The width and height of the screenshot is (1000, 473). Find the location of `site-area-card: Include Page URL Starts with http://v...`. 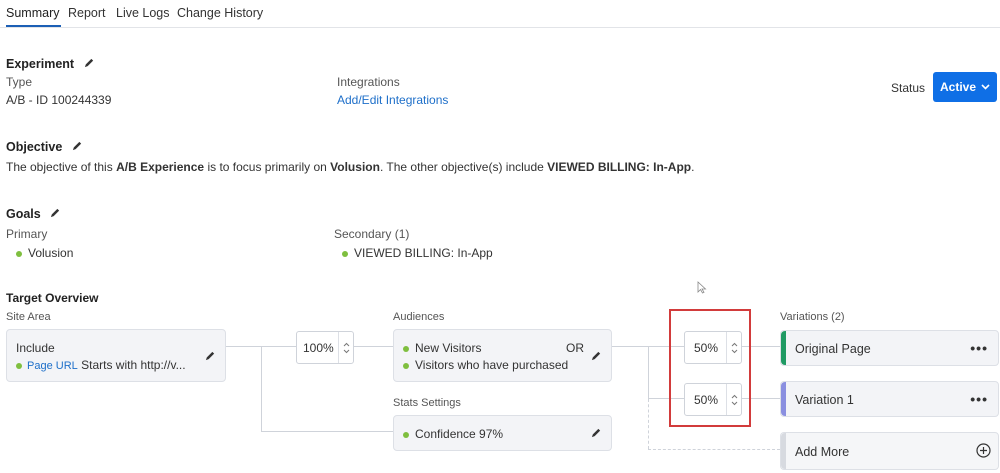

site-area-card: Include Page URL Starts with http://v... is located at coordinates (116, 355).